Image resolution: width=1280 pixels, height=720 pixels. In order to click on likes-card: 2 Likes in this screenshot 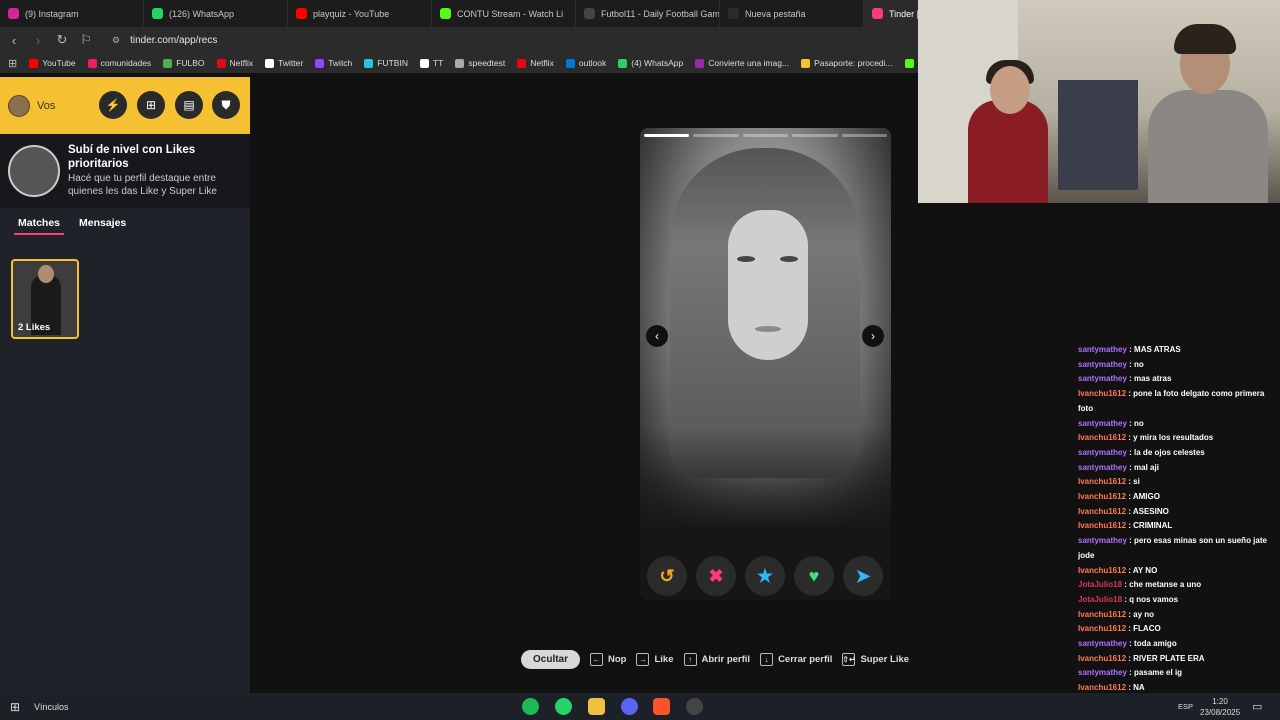, I will do `click(45, 299)`.